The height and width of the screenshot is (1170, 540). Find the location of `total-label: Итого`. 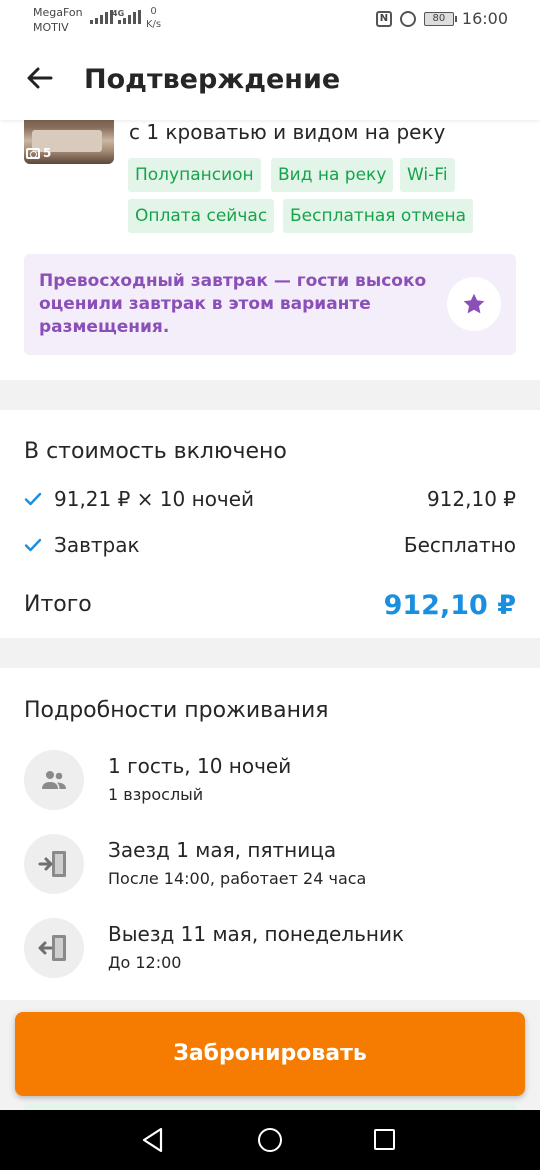

total-label: Итого is located at coordinates (58, 604).